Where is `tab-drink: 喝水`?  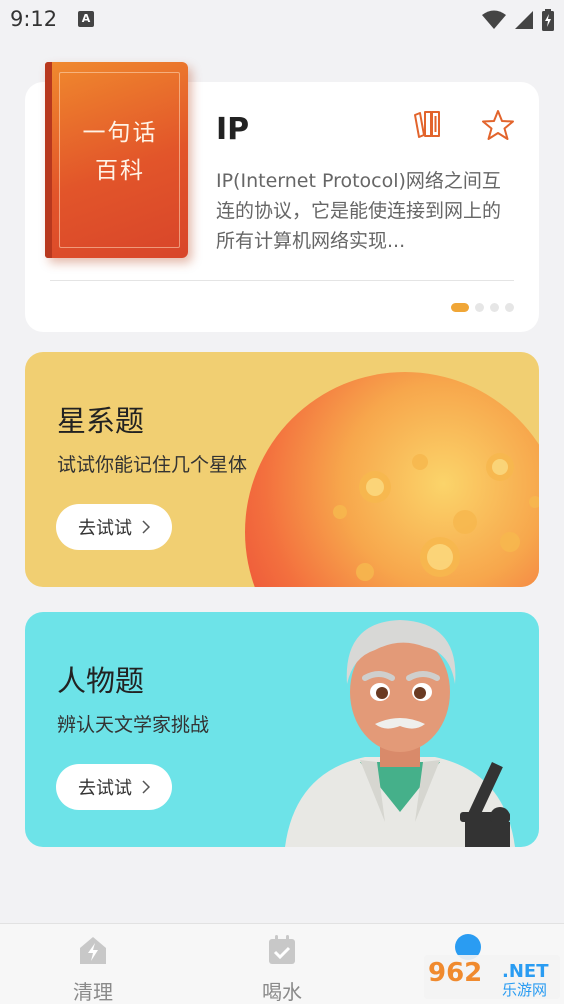
tab-drink: 喝水 is located at coordinates (282, 969).